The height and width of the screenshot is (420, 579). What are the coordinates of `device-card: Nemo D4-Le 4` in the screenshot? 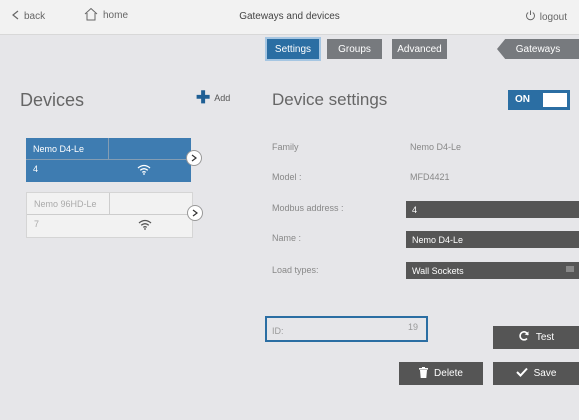 It's located at (114, 160).